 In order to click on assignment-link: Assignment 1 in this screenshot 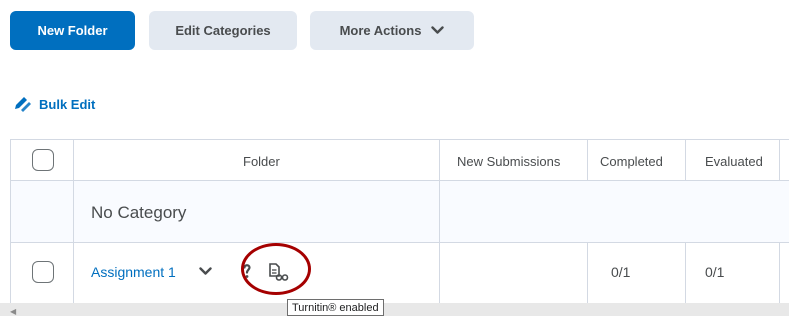, I will do `click(133, 272)`.